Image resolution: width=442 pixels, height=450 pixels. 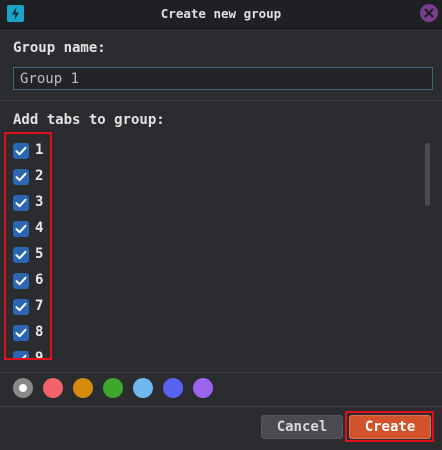 I want to click on tab-label: 3, so click(x=39, y=202).